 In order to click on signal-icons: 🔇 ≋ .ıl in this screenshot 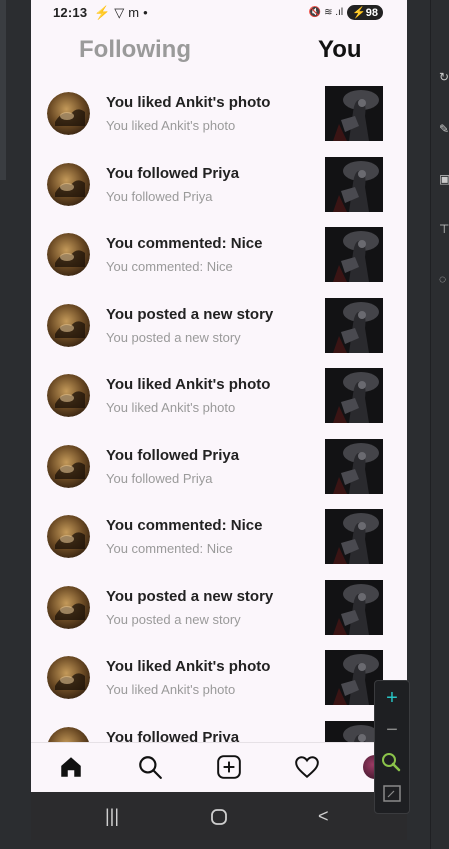, I will do `click(326, 12)`.